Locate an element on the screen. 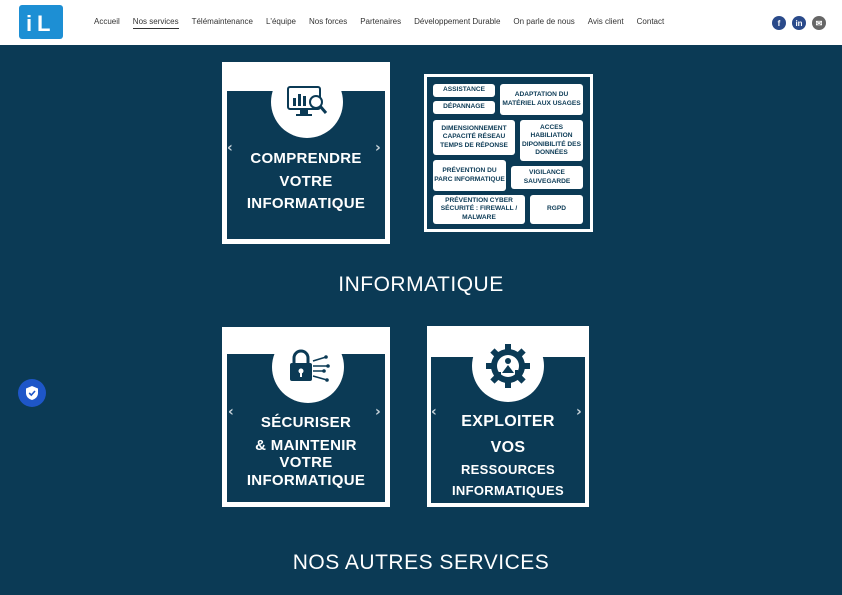  nav-item-developpement-durable: Développement Durable is located at coordinates (457, 23).